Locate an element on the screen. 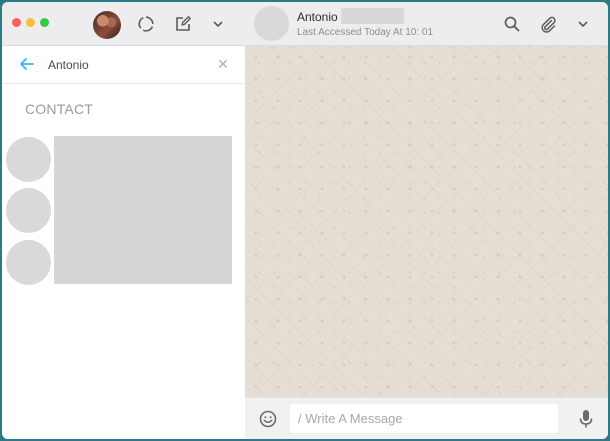 This screenshot has height=441, width=610. contact-section-heading: CONTACT is located at coordinates (59, 109).